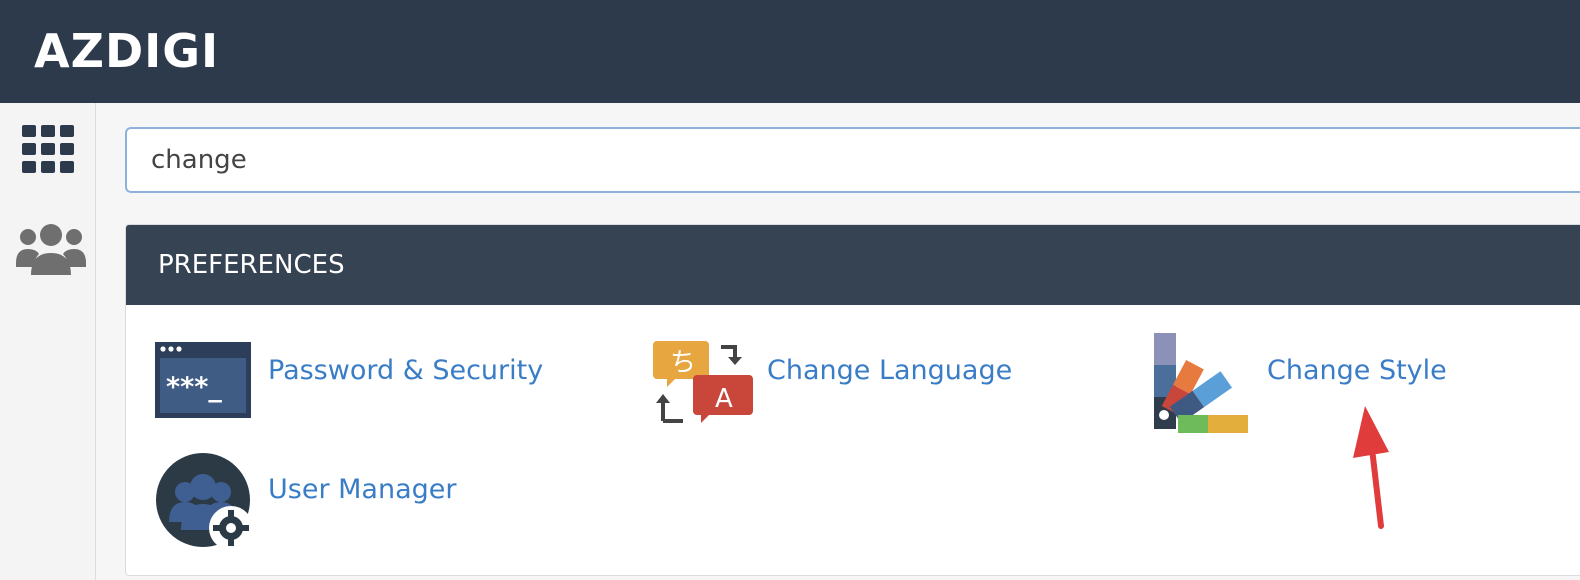 This screenshot has width=1580, height=580. Describe the element at coordinates (406, 370) in the screenshot. I see `password-security-label: Password & Security` at that location.